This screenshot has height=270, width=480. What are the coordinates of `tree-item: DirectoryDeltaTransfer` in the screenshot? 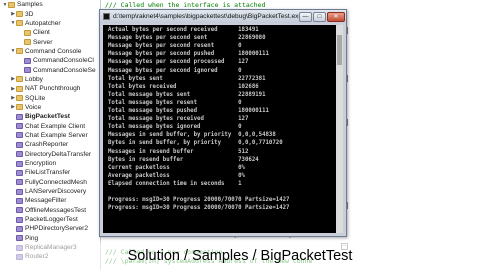 It's located at (50, 154).